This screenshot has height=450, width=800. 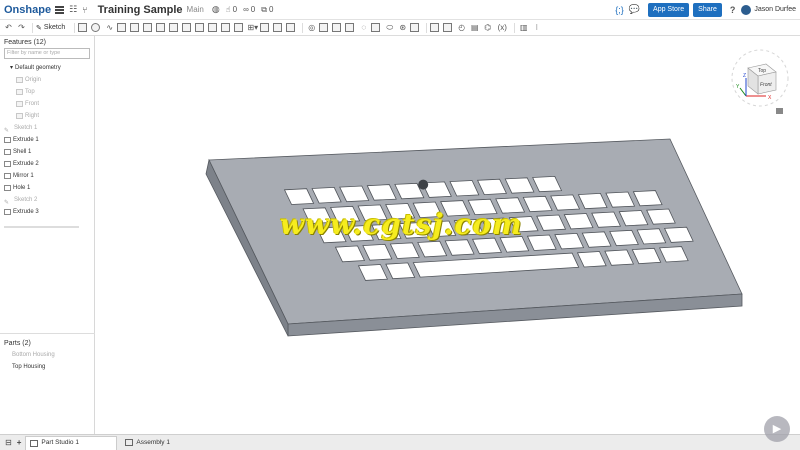 I want to click on mate-connector-tool-icon: ⊛, so click(x=402, y=27).